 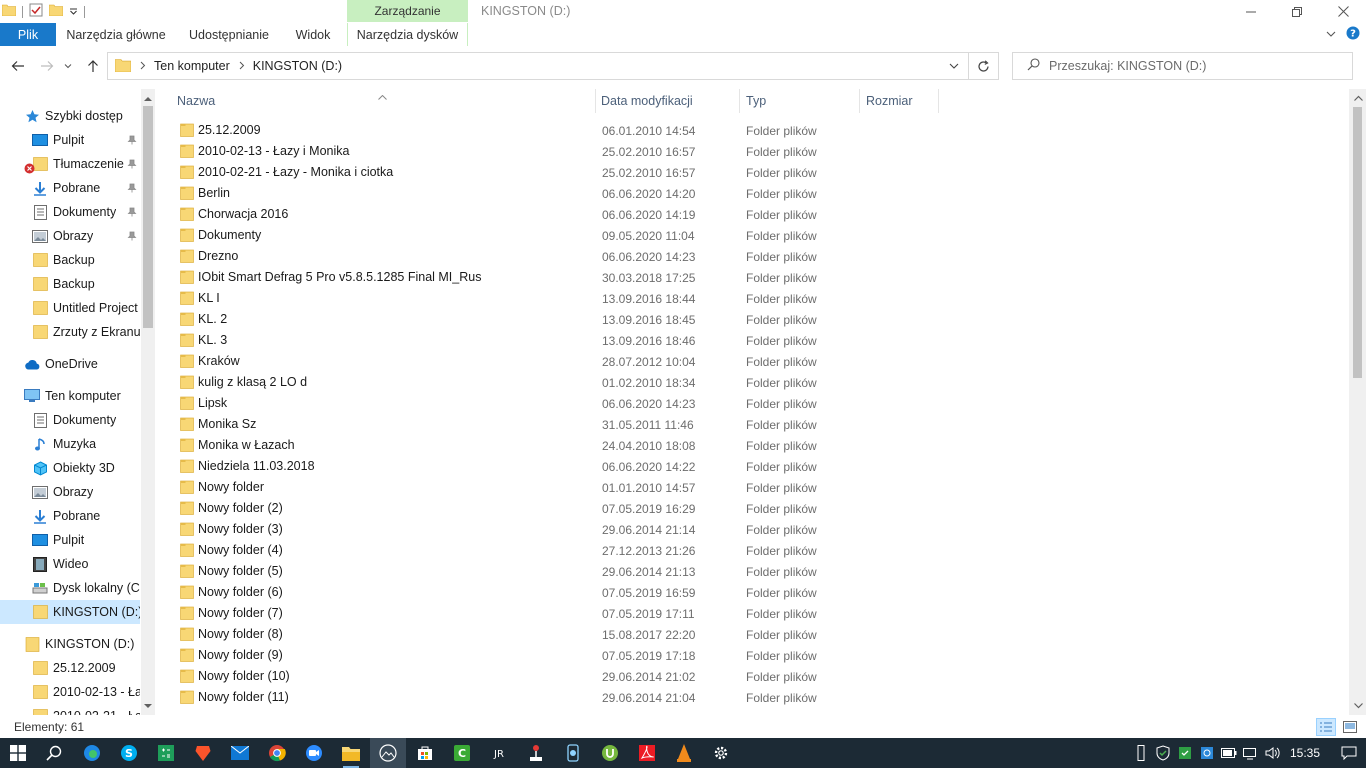 What do you see at coordinates (1185, 753) in the screenshot?
I see `green-app-icon` at bounding box center [1185, 753].